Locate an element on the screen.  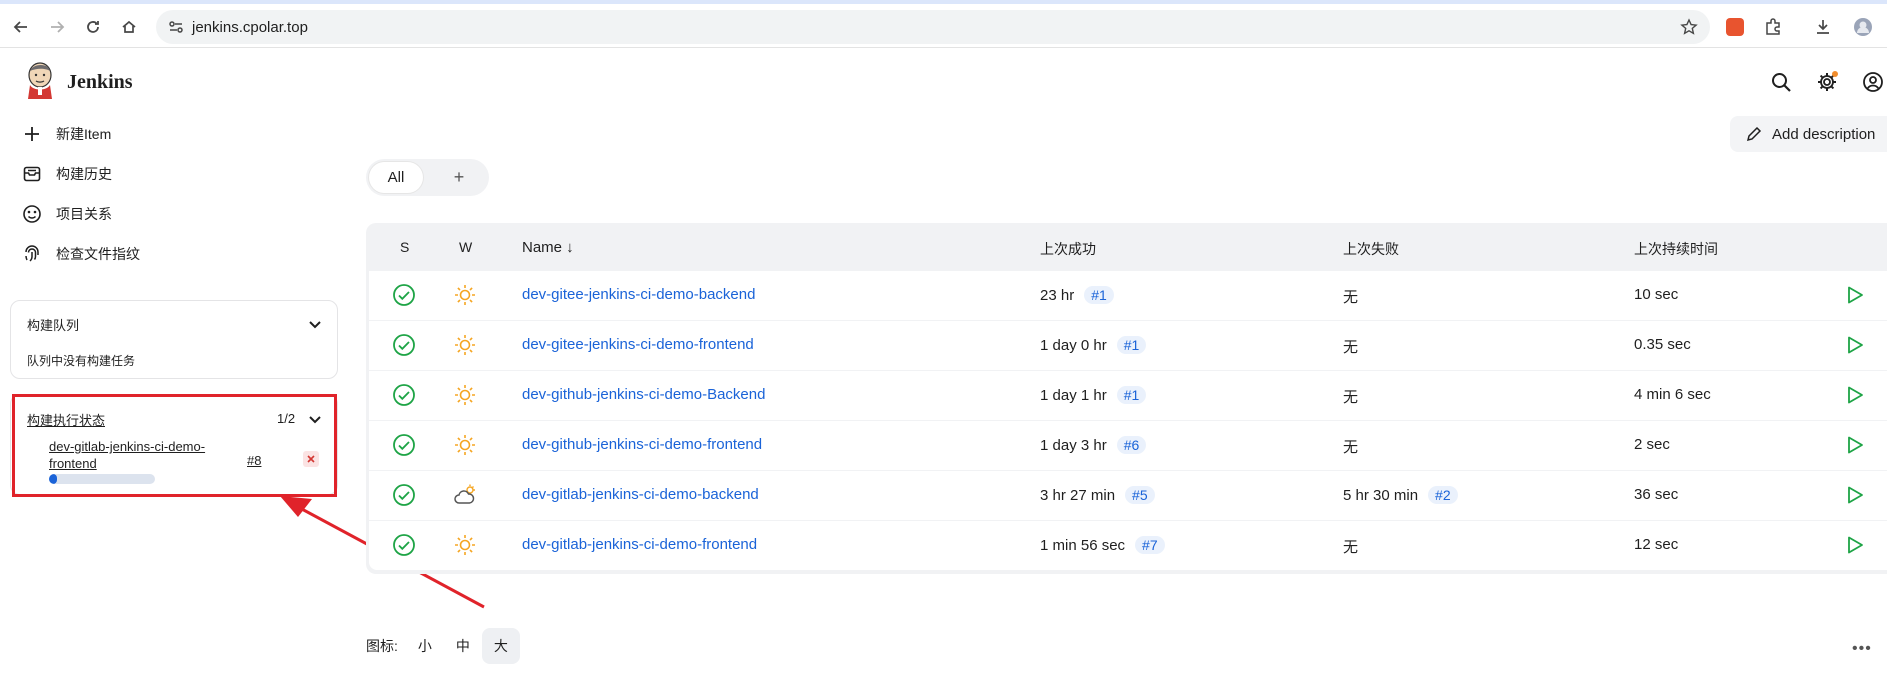
last-success-time: 1 day 0 hr is located at coordinates (1073, 345).